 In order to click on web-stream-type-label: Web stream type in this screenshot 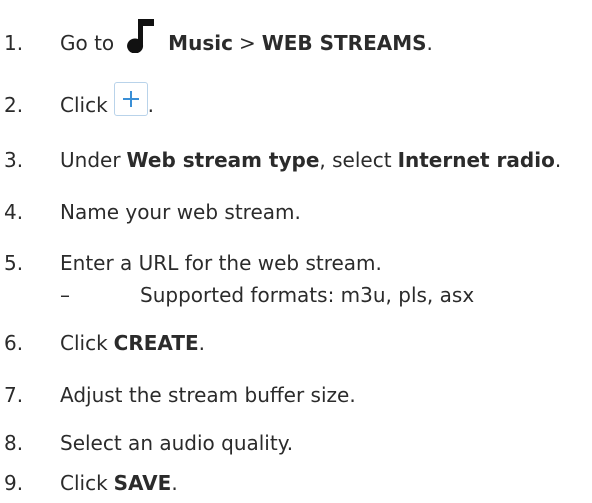, I will do `click(223, 160)`.